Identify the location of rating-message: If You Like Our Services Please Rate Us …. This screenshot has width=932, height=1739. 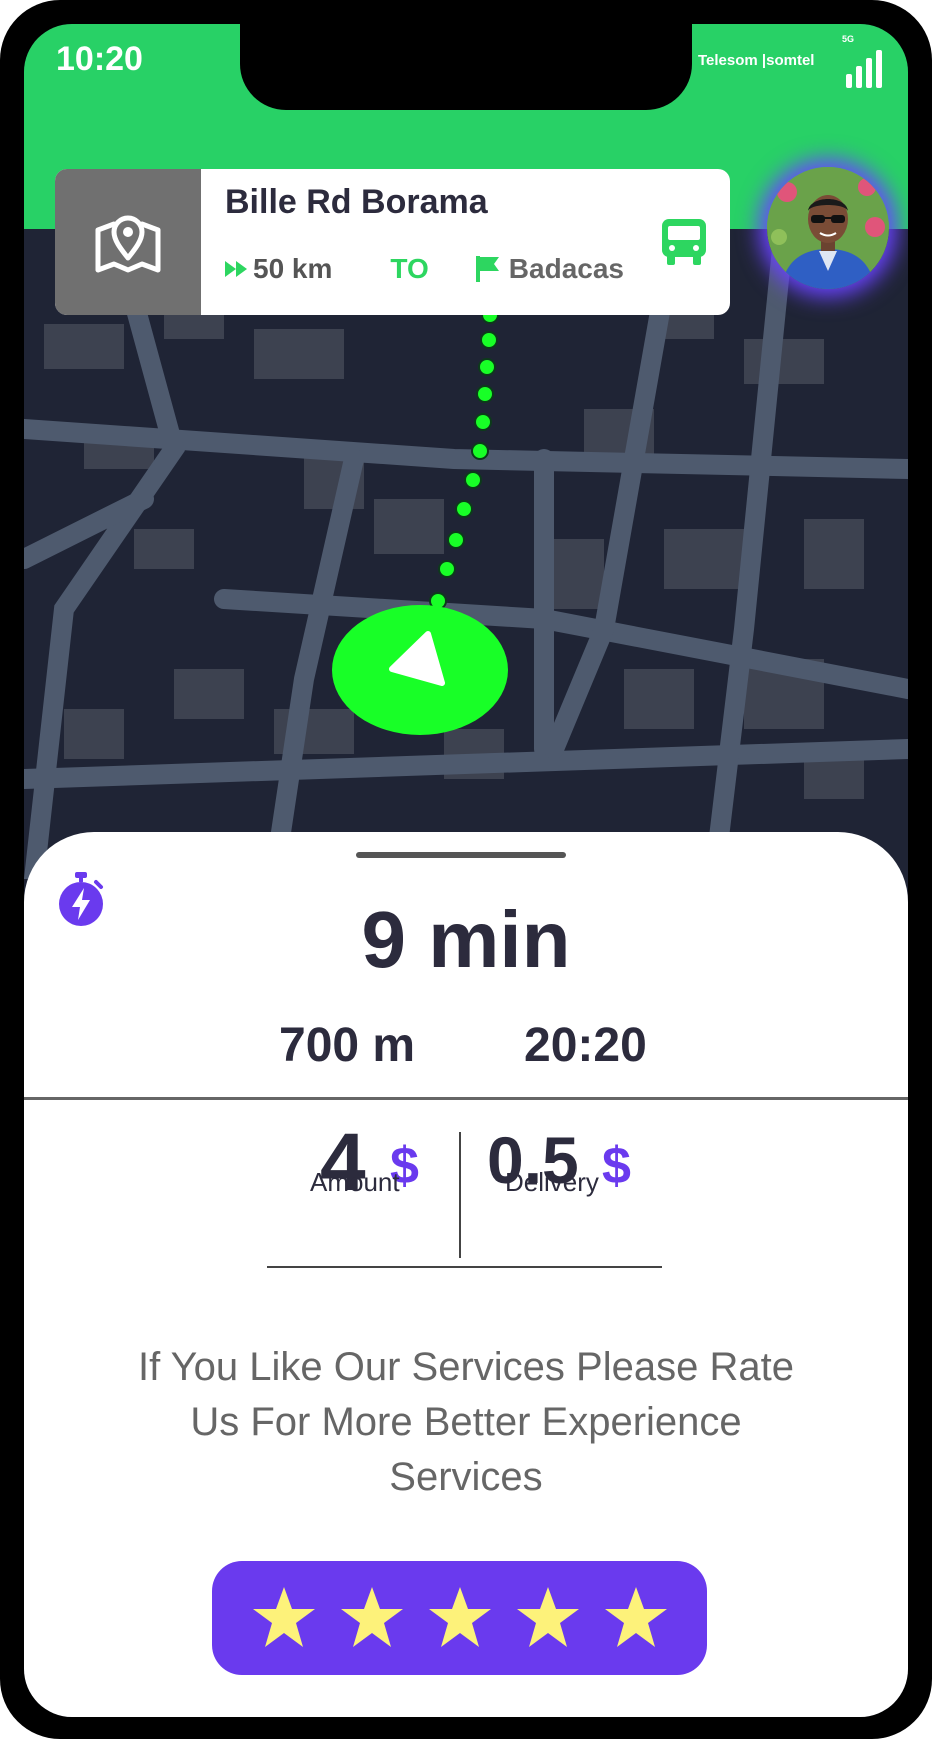
(466, 1422).